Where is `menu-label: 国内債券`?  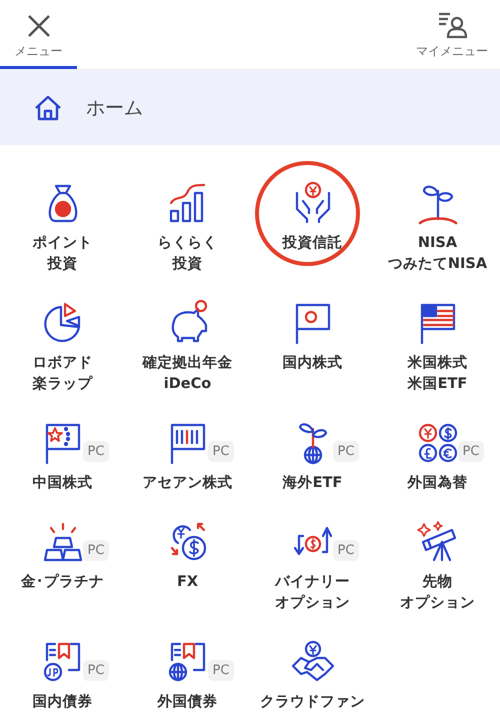 menu-label: 国内債券 is located at coordinates (62, 702).